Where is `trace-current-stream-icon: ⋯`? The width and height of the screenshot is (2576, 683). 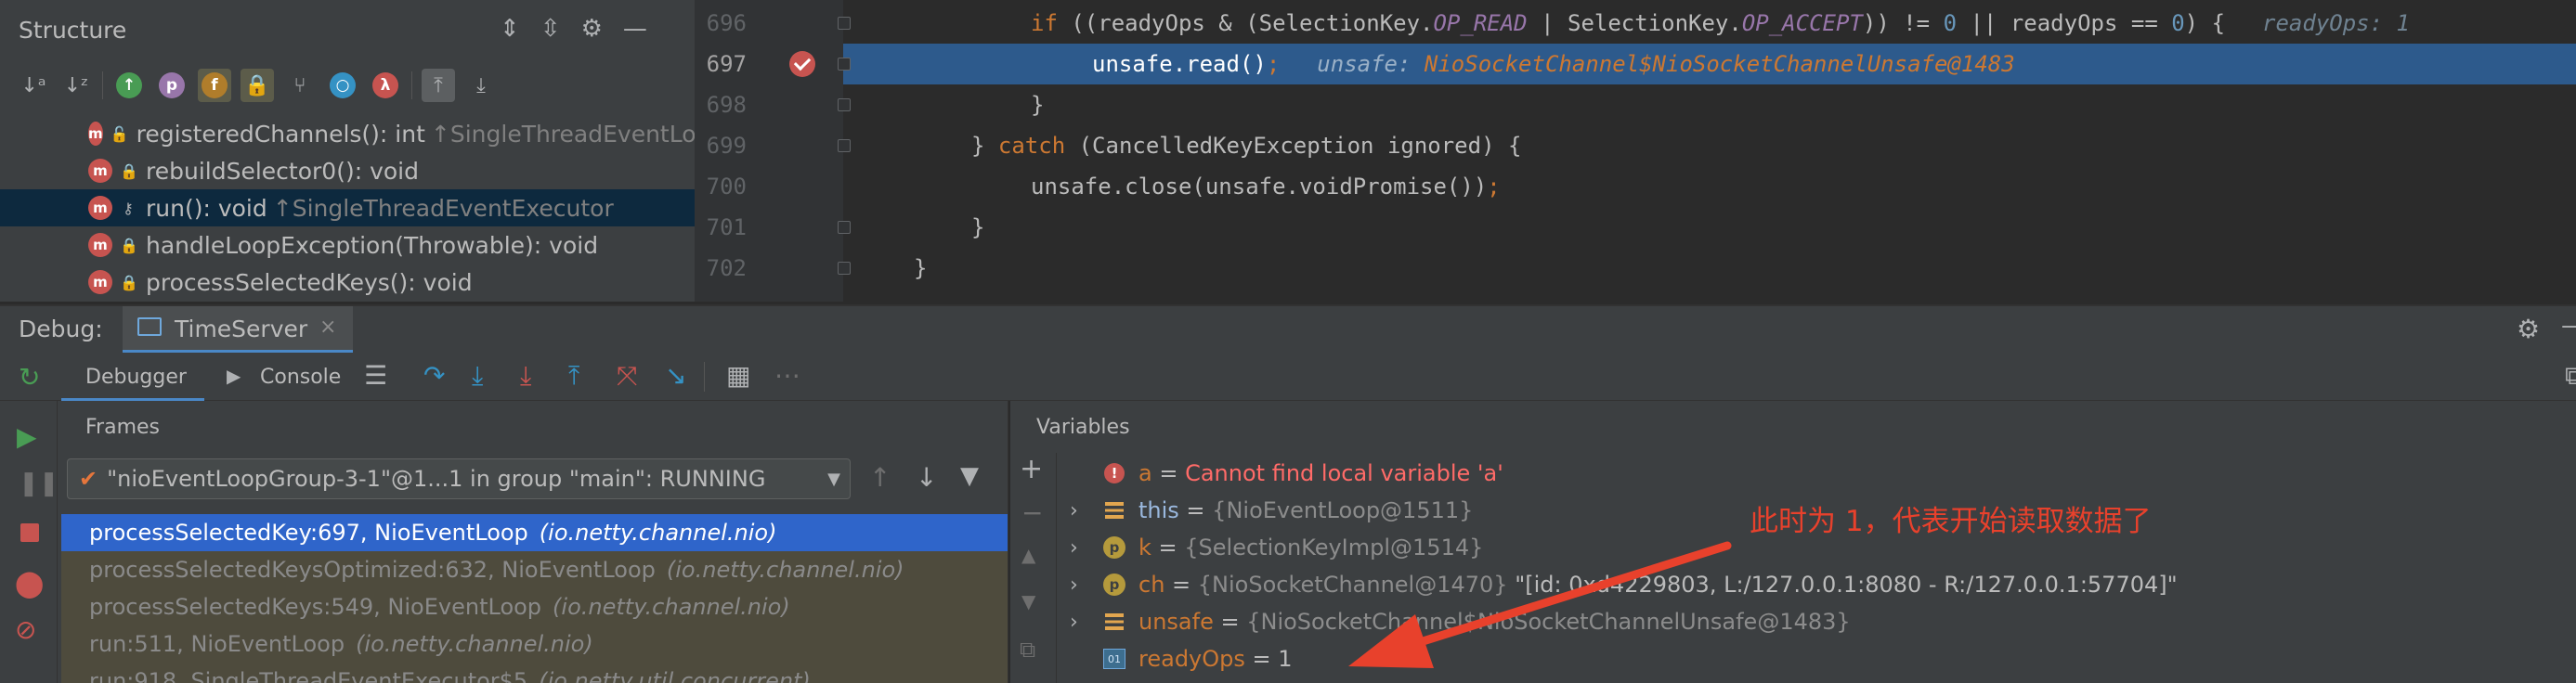 trace-current-stream-icon: ⋯ is located at coordinates (787, 375).